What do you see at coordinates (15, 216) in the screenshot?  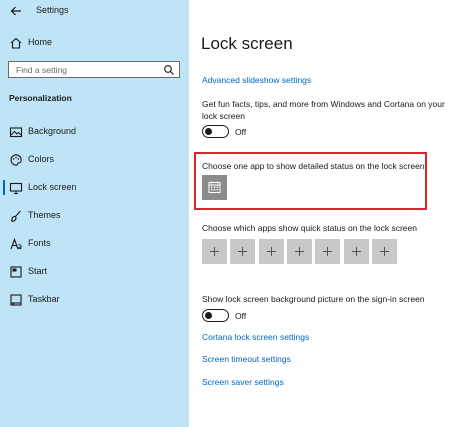 I see `brush-icon` at bounding box center [15, 216].